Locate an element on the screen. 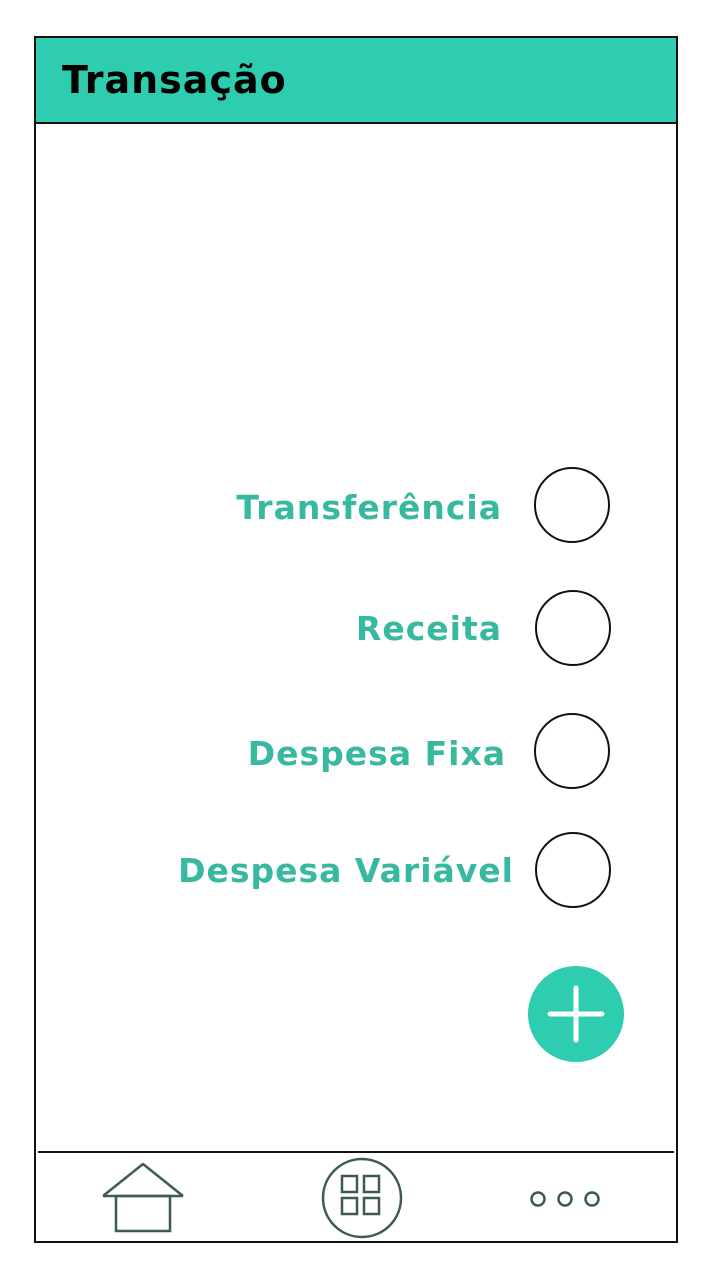  option-label: Despesa Variável is located at coordinates (346, 870).